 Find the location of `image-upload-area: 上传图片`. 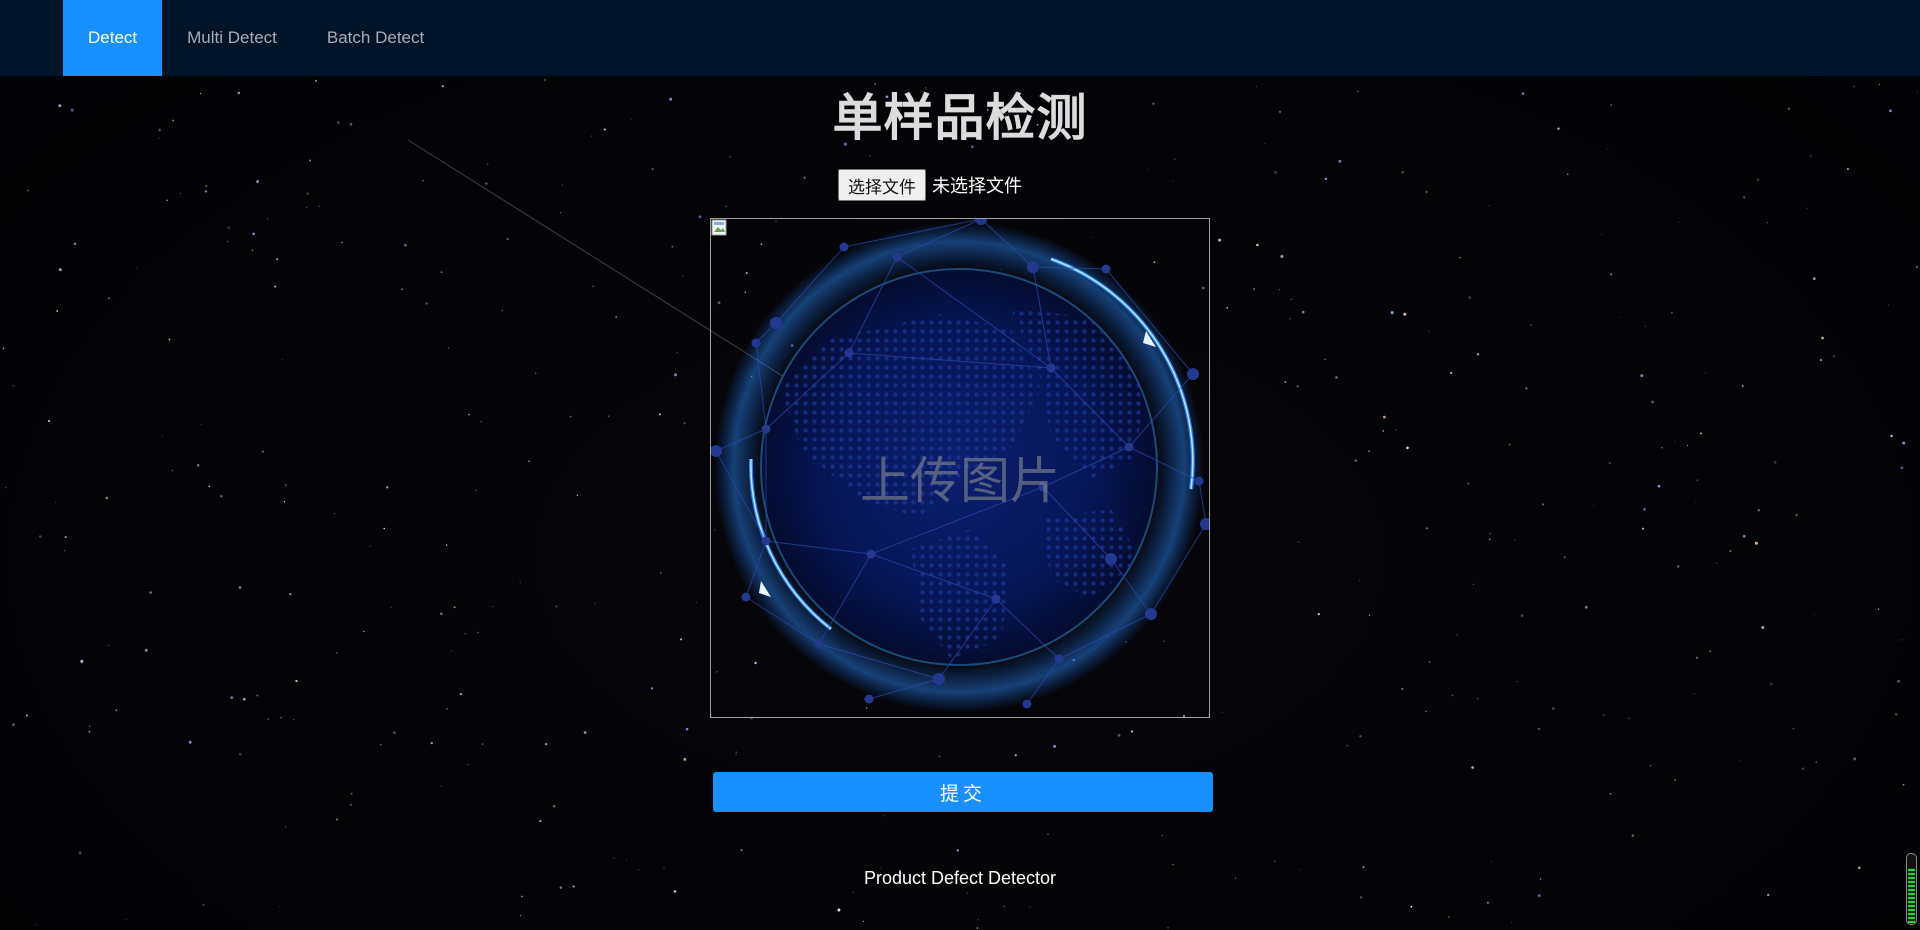

image-upload-area: 上传图片 is located at coordinates (960, 468).